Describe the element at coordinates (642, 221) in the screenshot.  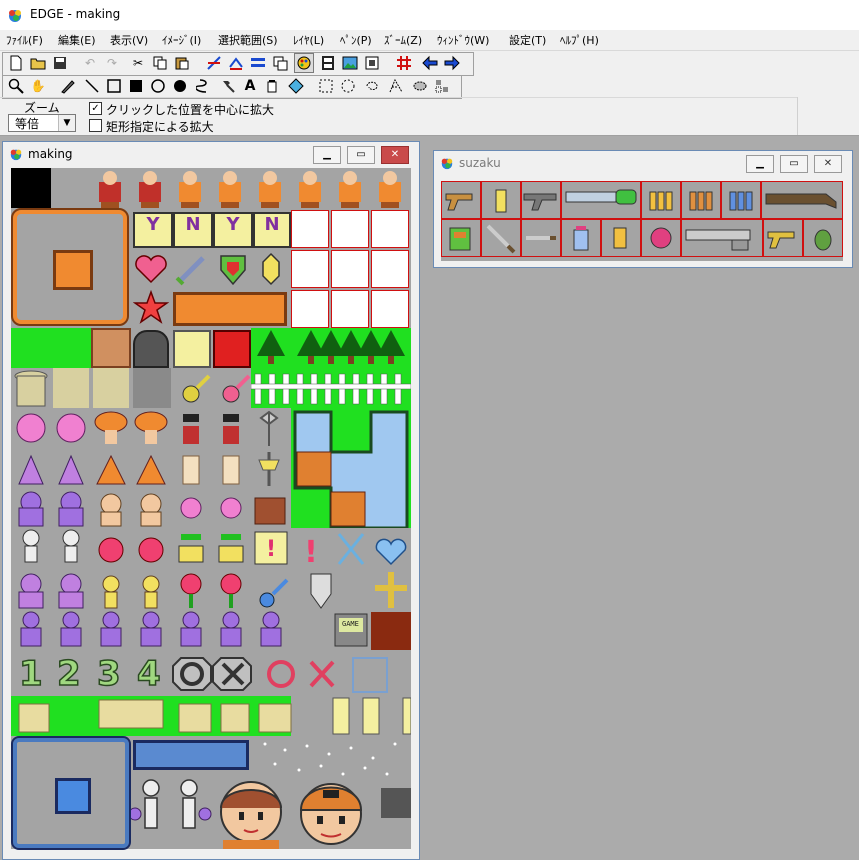
I see `suzaku-canvas` at that location.